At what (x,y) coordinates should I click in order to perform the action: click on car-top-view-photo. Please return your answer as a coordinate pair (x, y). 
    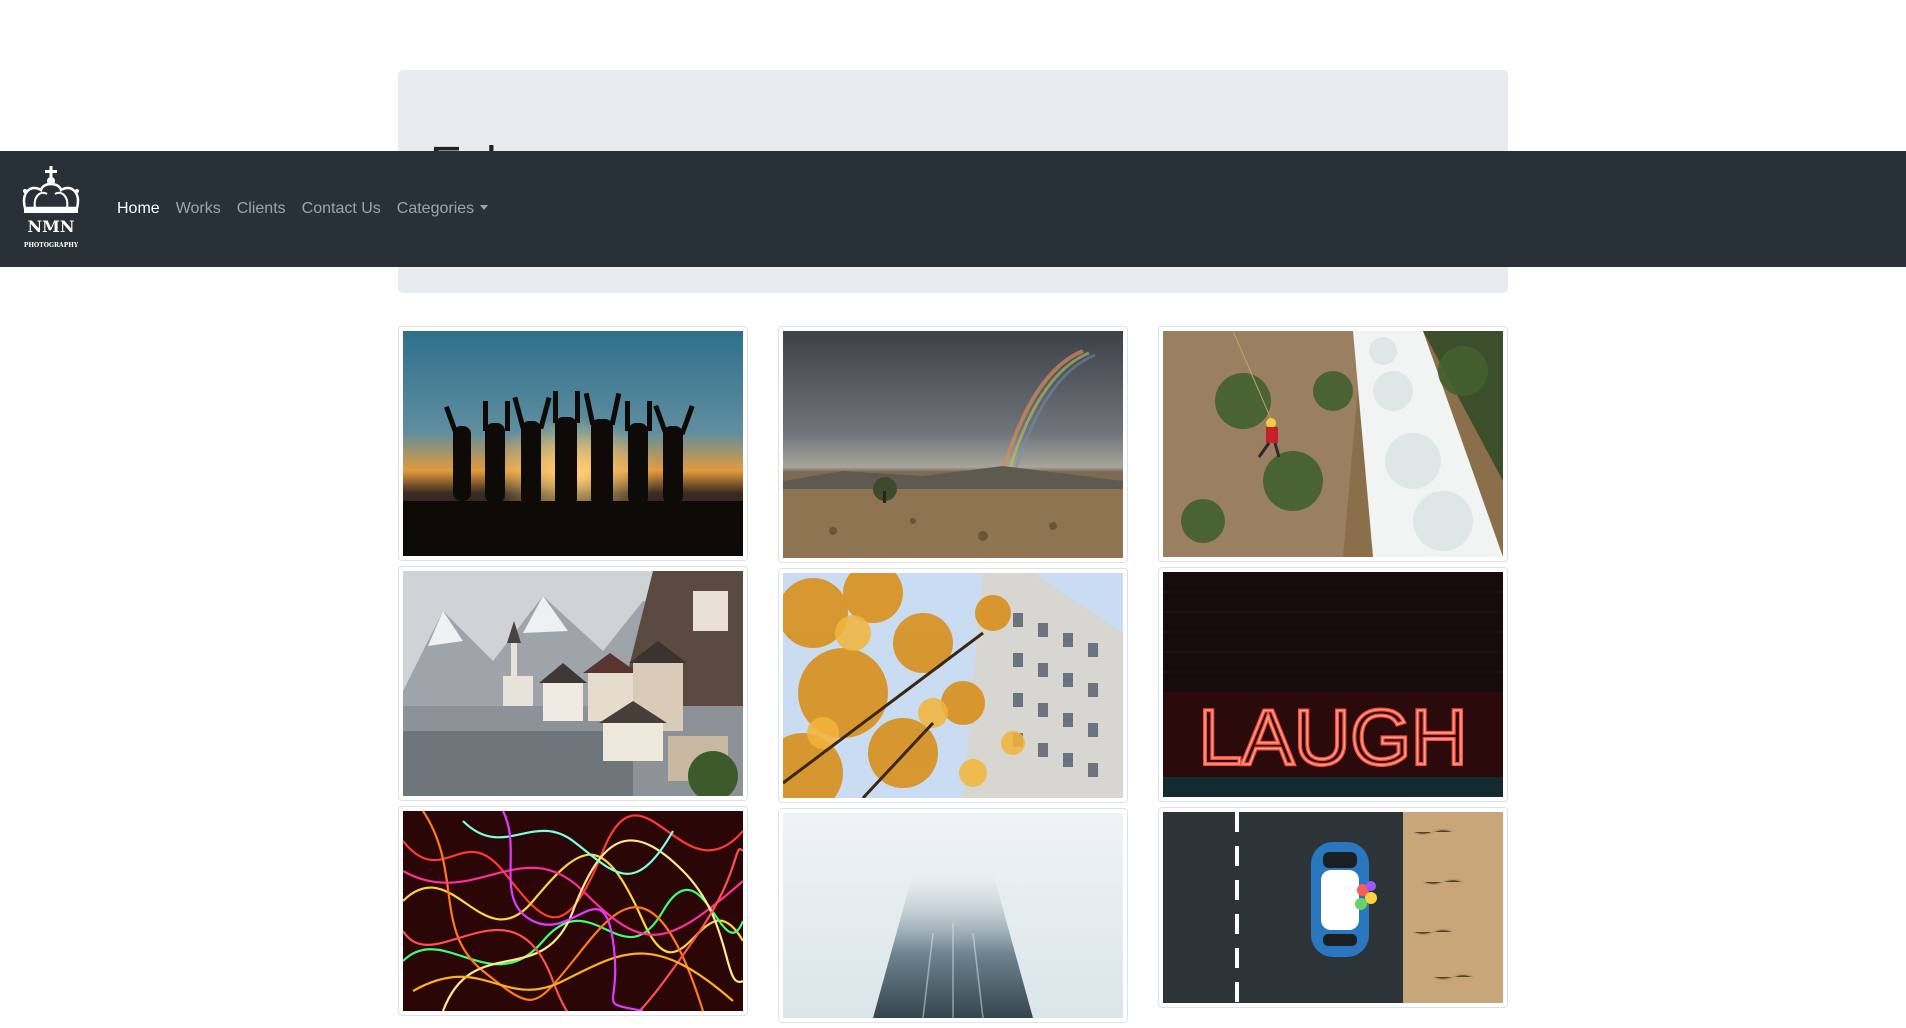
    Looking at the image, I should click on (1333, 907).